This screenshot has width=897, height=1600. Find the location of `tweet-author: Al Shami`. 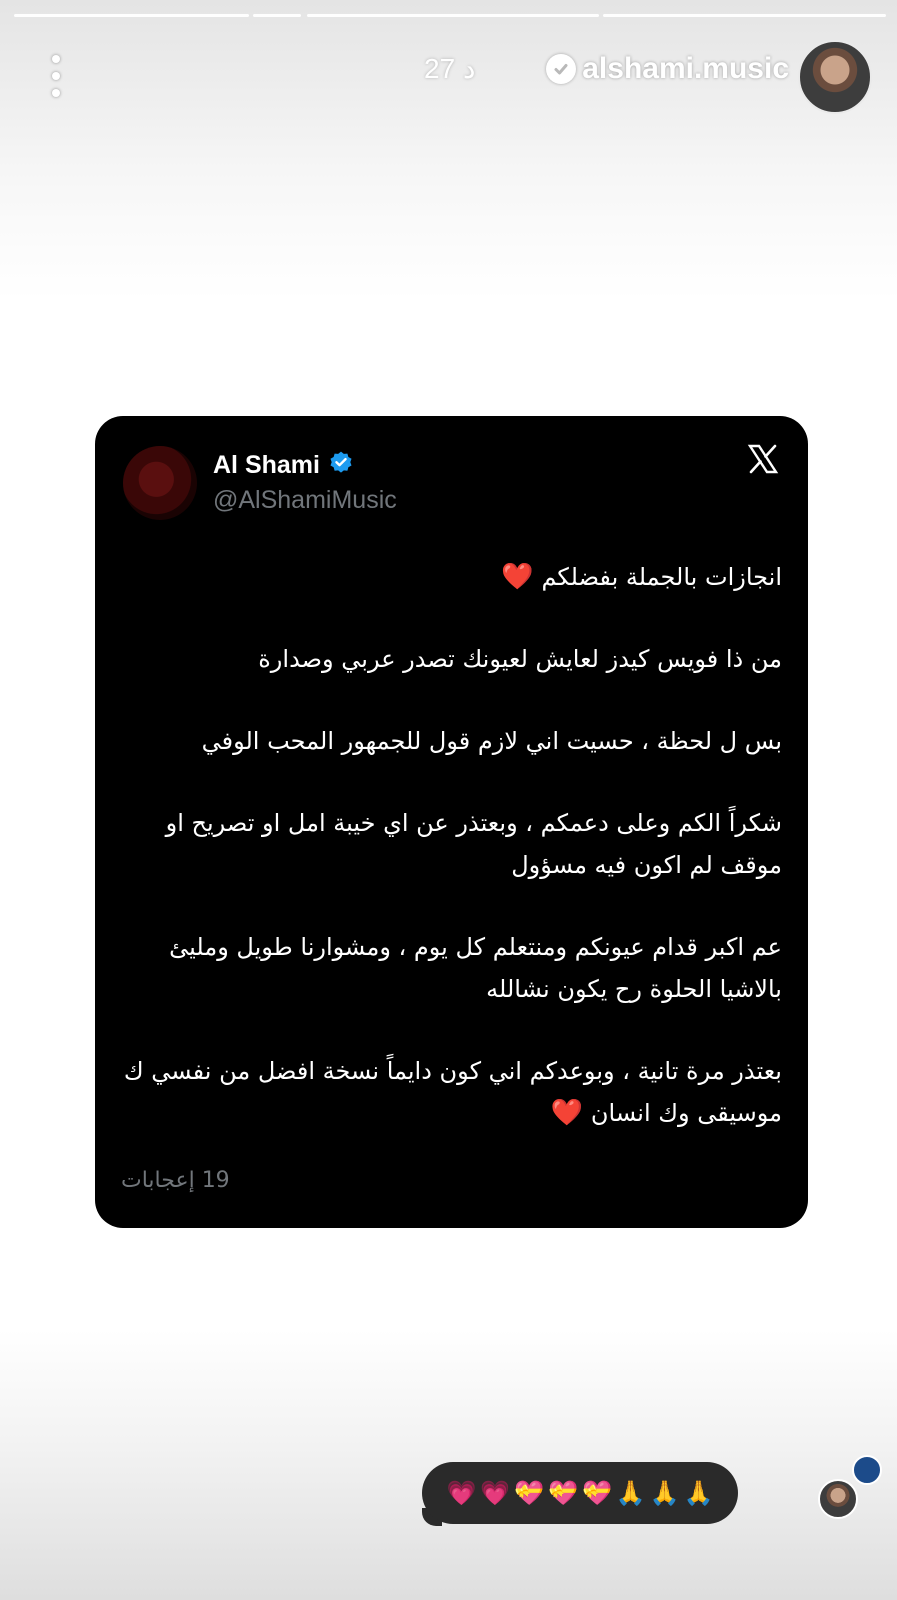

tweet-author: Al Shami is located at coordinates (283, 465).